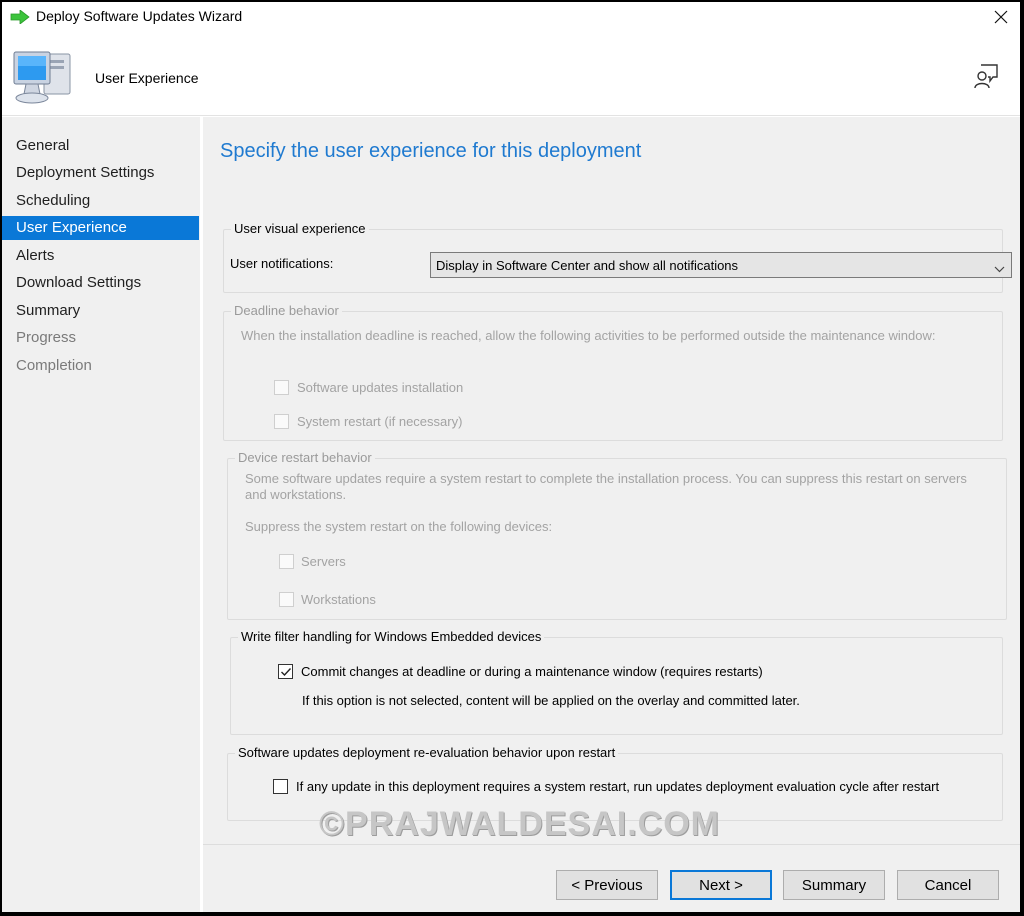  I want to click on chevron-down-icon, so click(999, 268).